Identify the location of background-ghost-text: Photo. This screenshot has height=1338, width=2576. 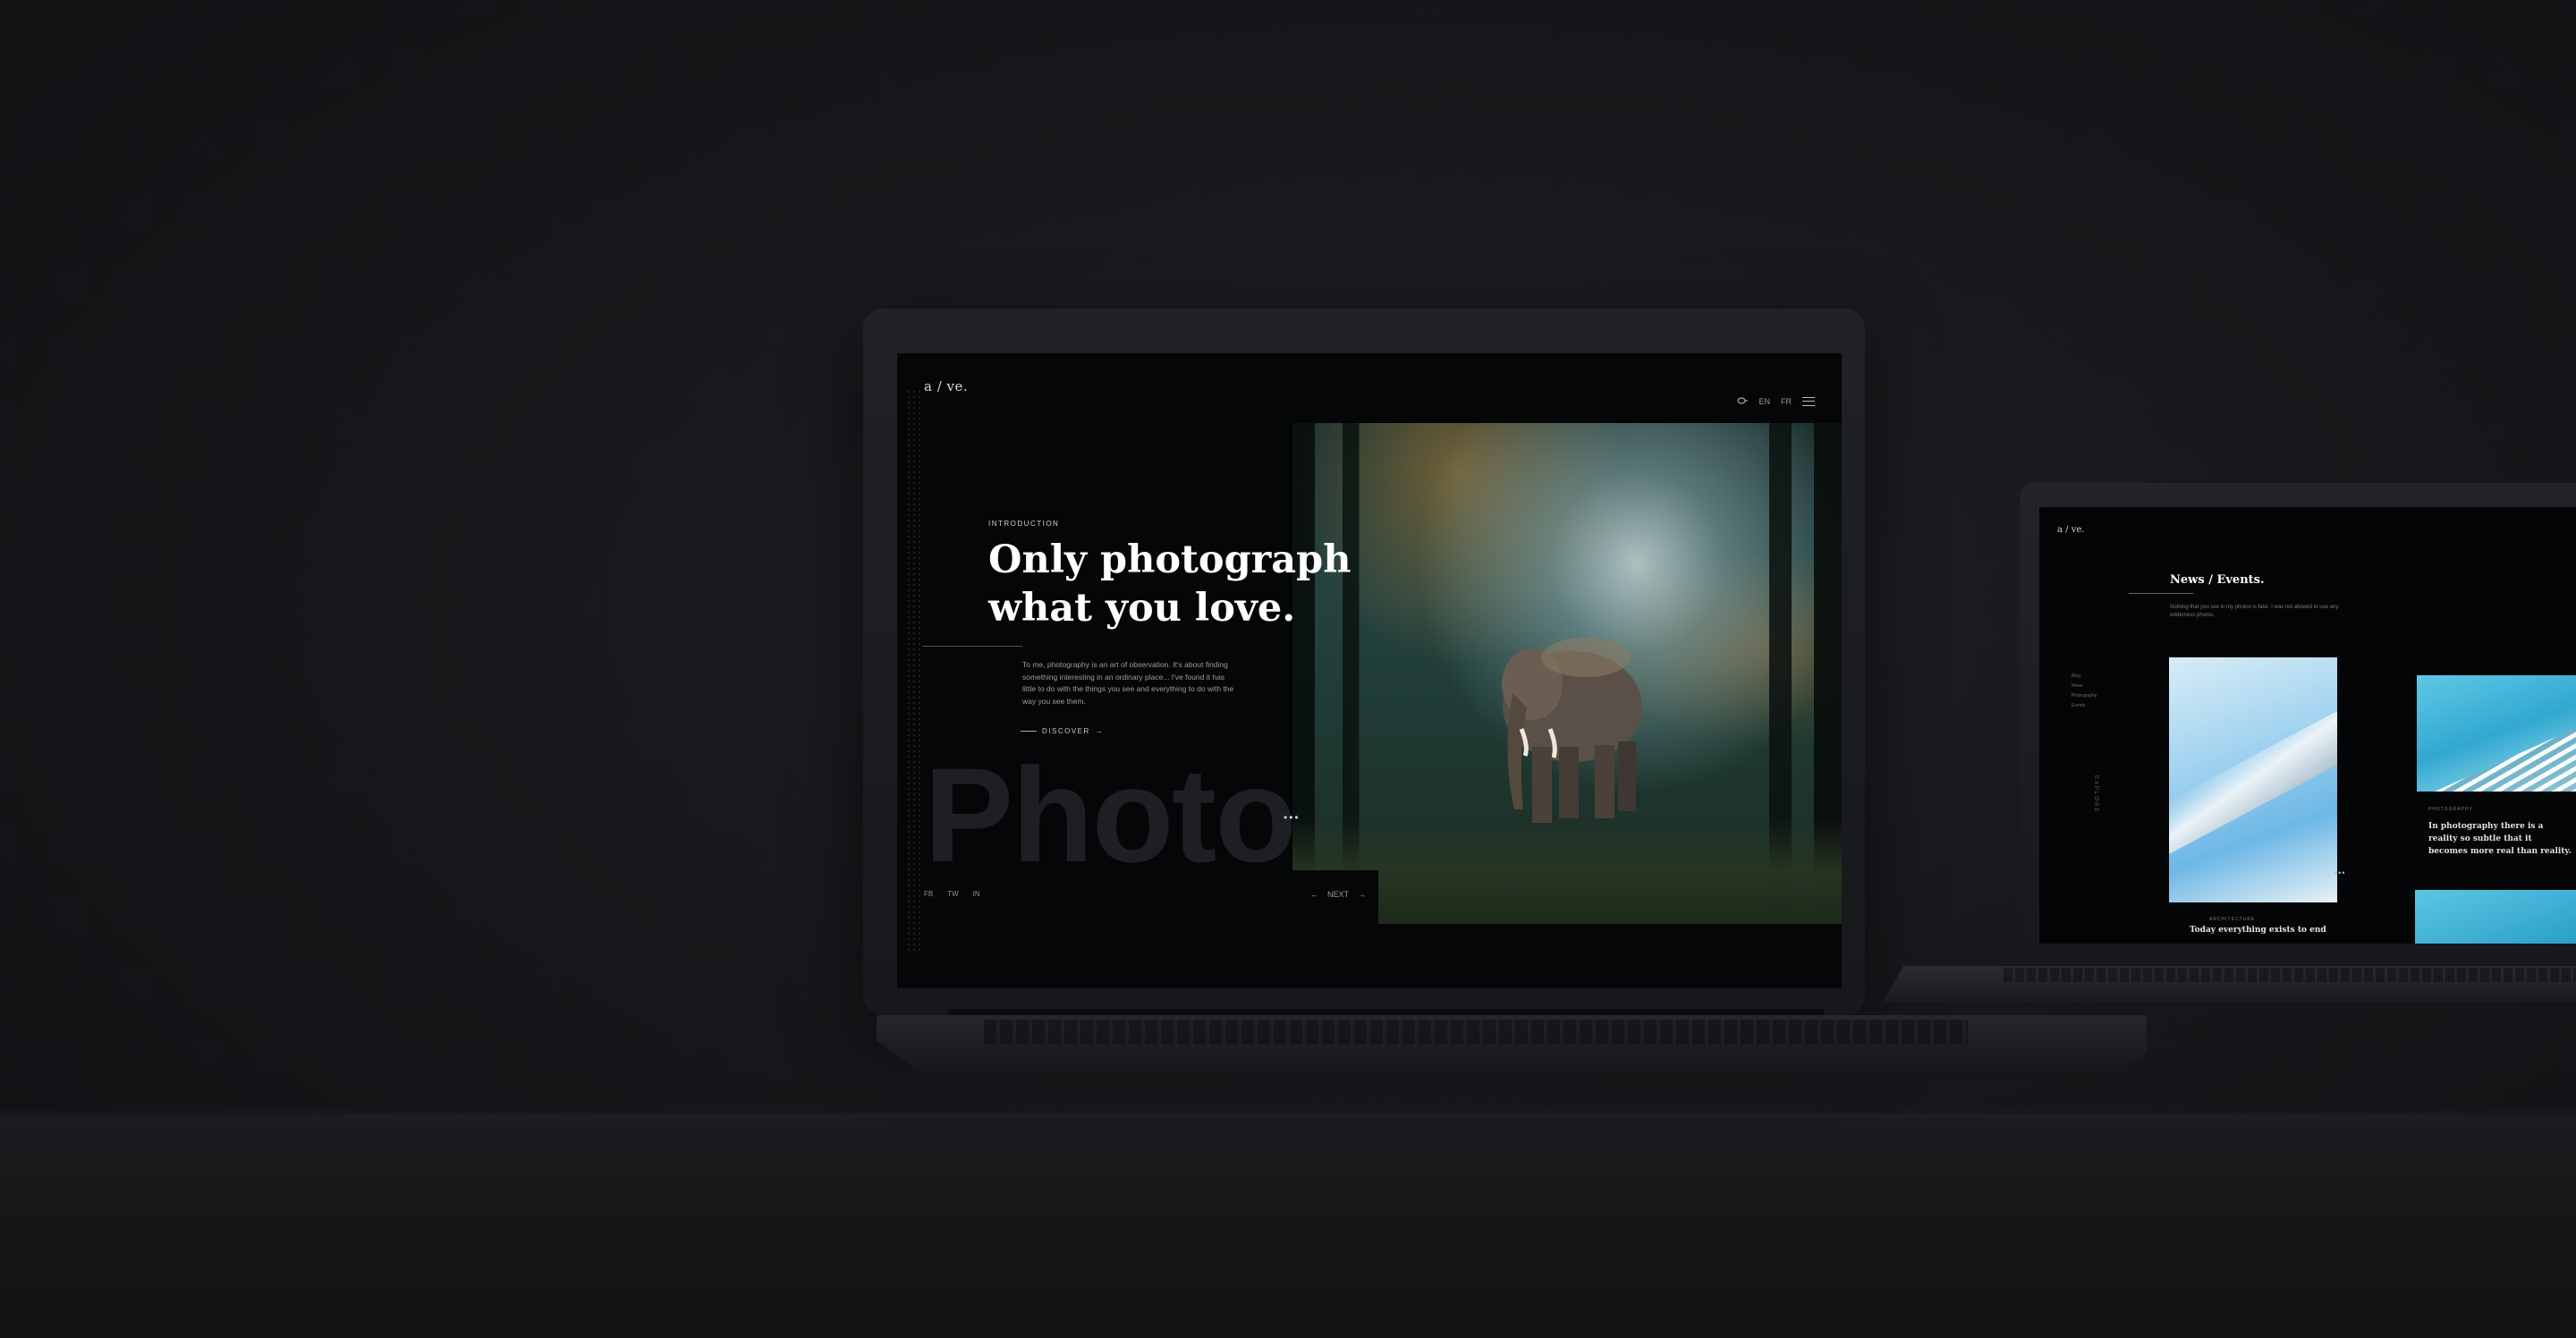
(1110, 815).